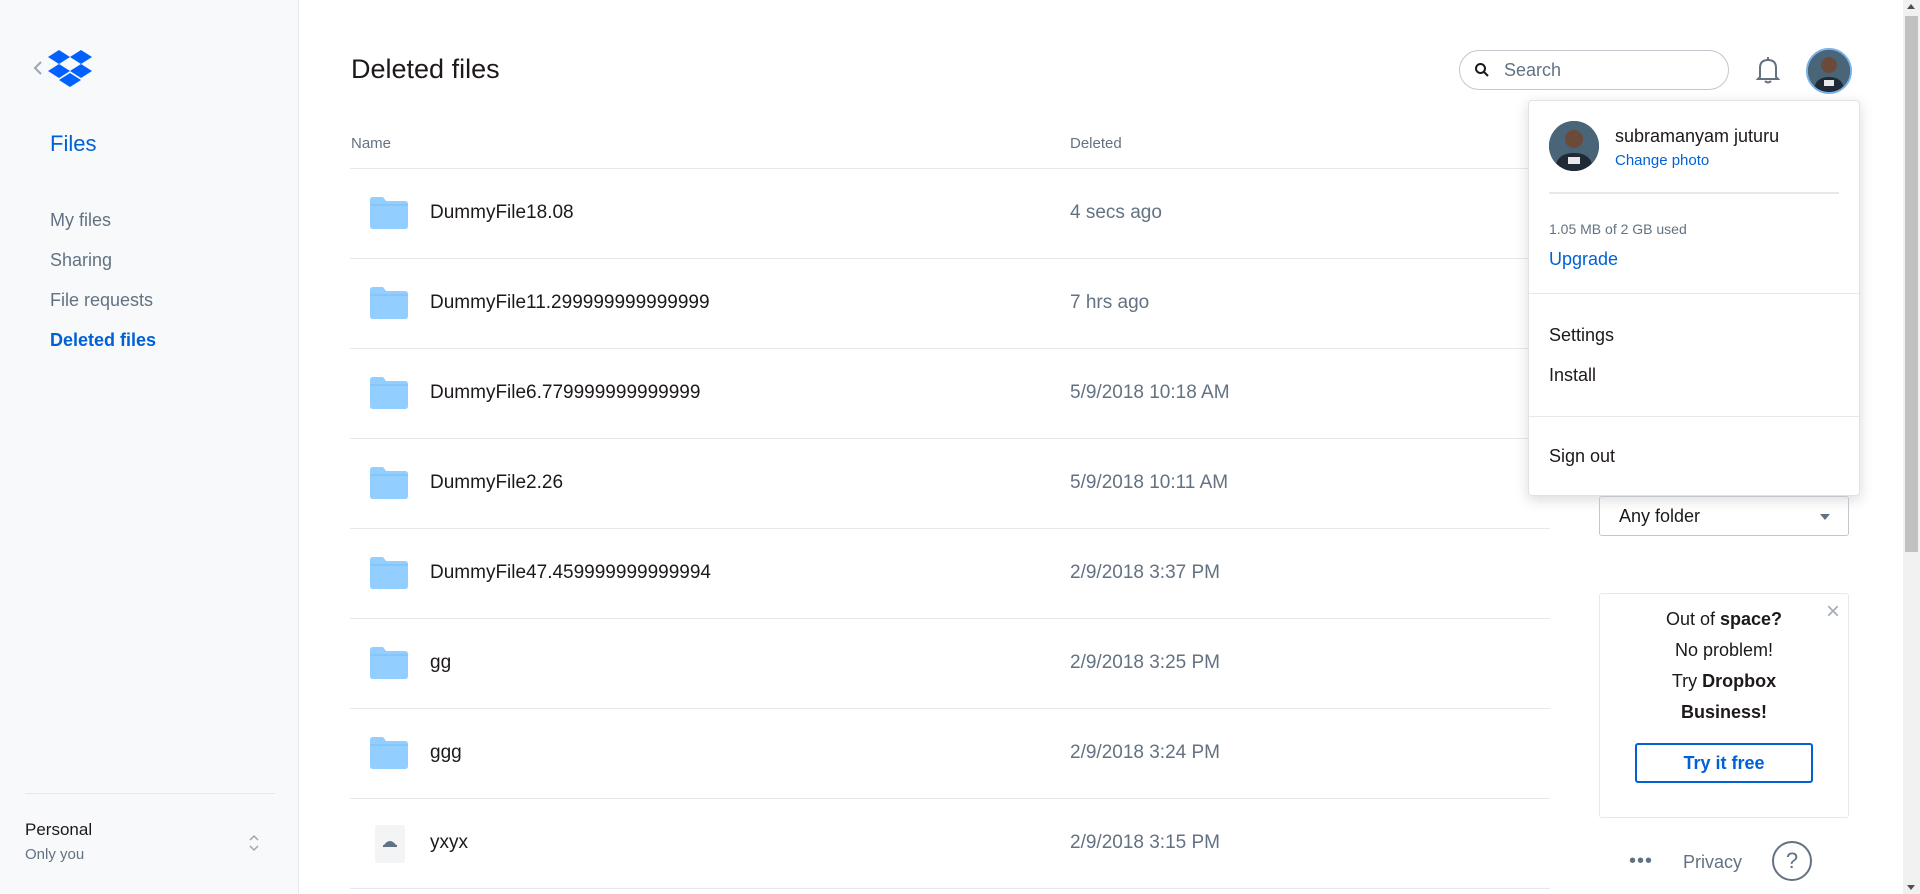  What do you see at coordinates (73, 144) in the screenshot?
I see `sidebar-title: Files` at bounding box center [73, 144].